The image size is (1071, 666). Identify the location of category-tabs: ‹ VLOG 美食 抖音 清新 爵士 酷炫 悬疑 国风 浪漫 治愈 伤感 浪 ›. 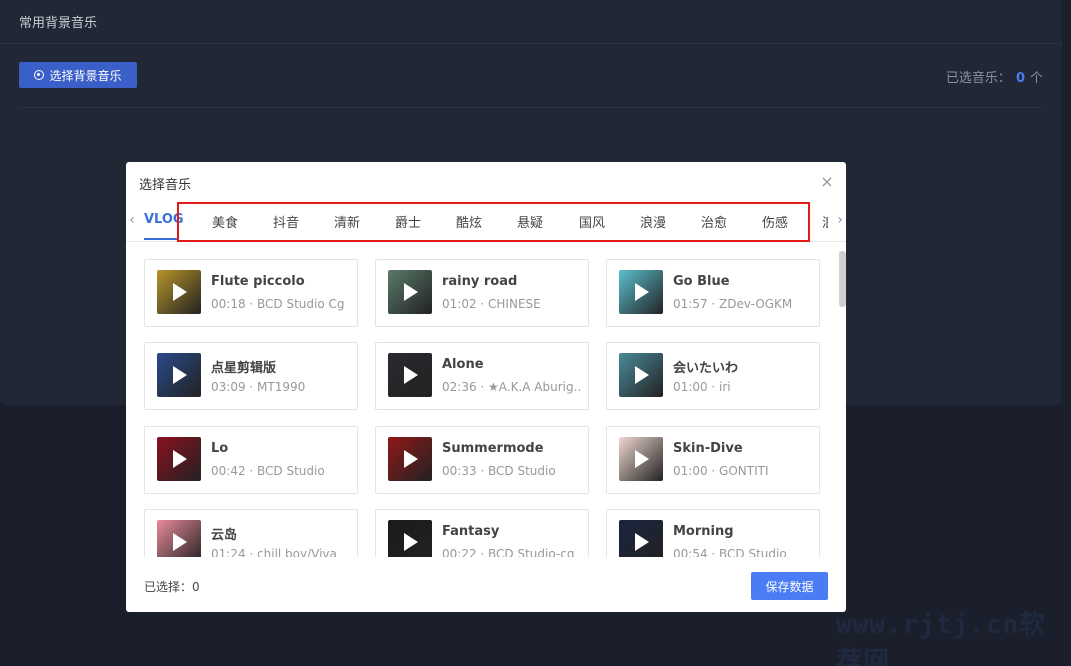
(486, 222).